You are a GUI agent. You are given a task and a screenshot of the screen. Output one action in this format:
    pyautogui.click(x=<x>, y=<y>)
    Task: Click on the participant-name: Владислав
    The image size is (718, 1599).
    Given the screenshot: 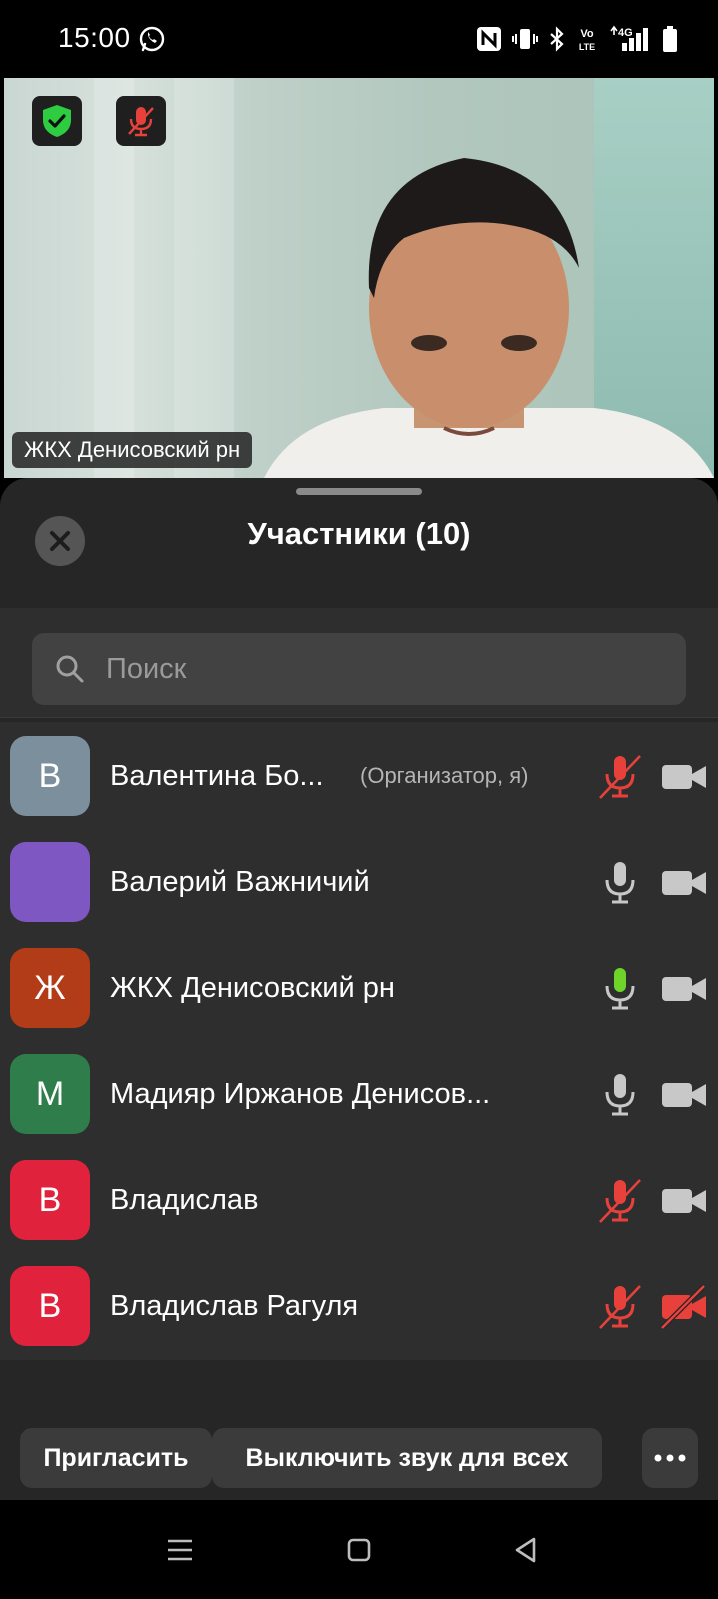 What is the action you would take?
    pyautogui.click(x=184, y=1200)
    